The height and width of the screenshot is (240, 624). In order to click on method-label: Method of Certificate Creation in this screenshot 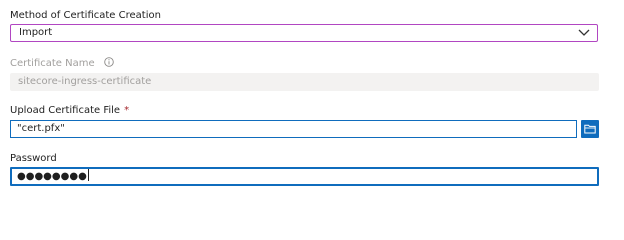, I will do `click(85, 15)`.